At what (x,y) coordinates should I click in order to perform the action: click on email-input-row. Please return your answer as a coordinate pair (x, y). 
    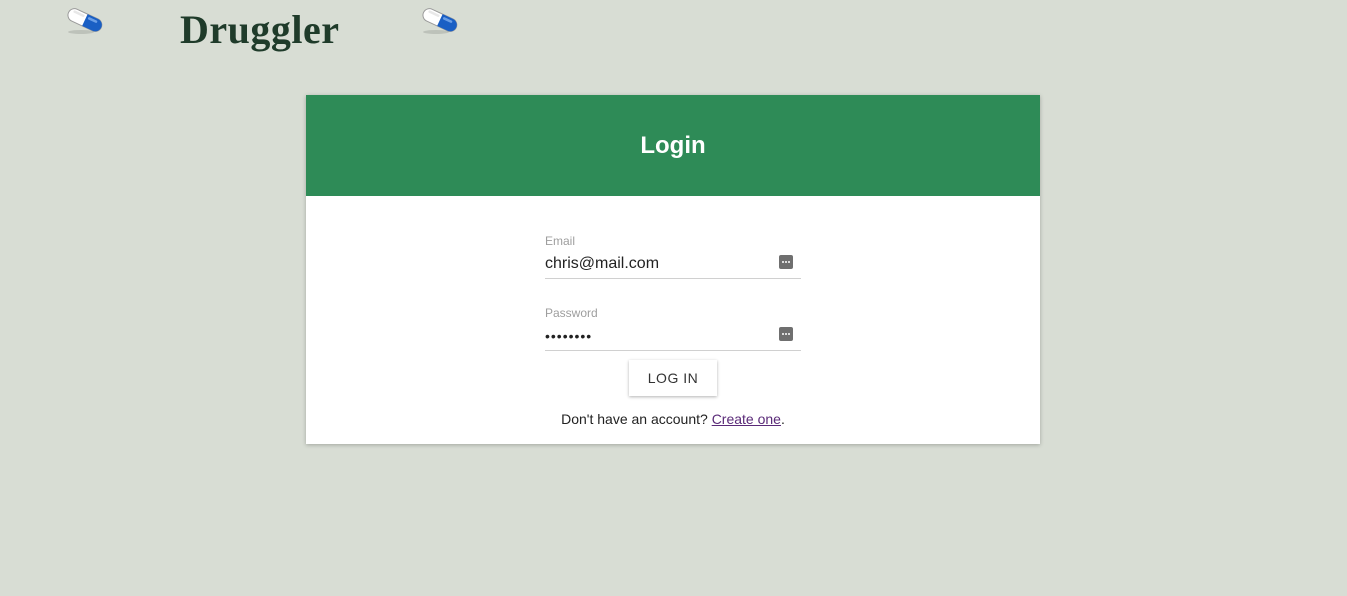
    Looking at the image, I should click on (673, 263).